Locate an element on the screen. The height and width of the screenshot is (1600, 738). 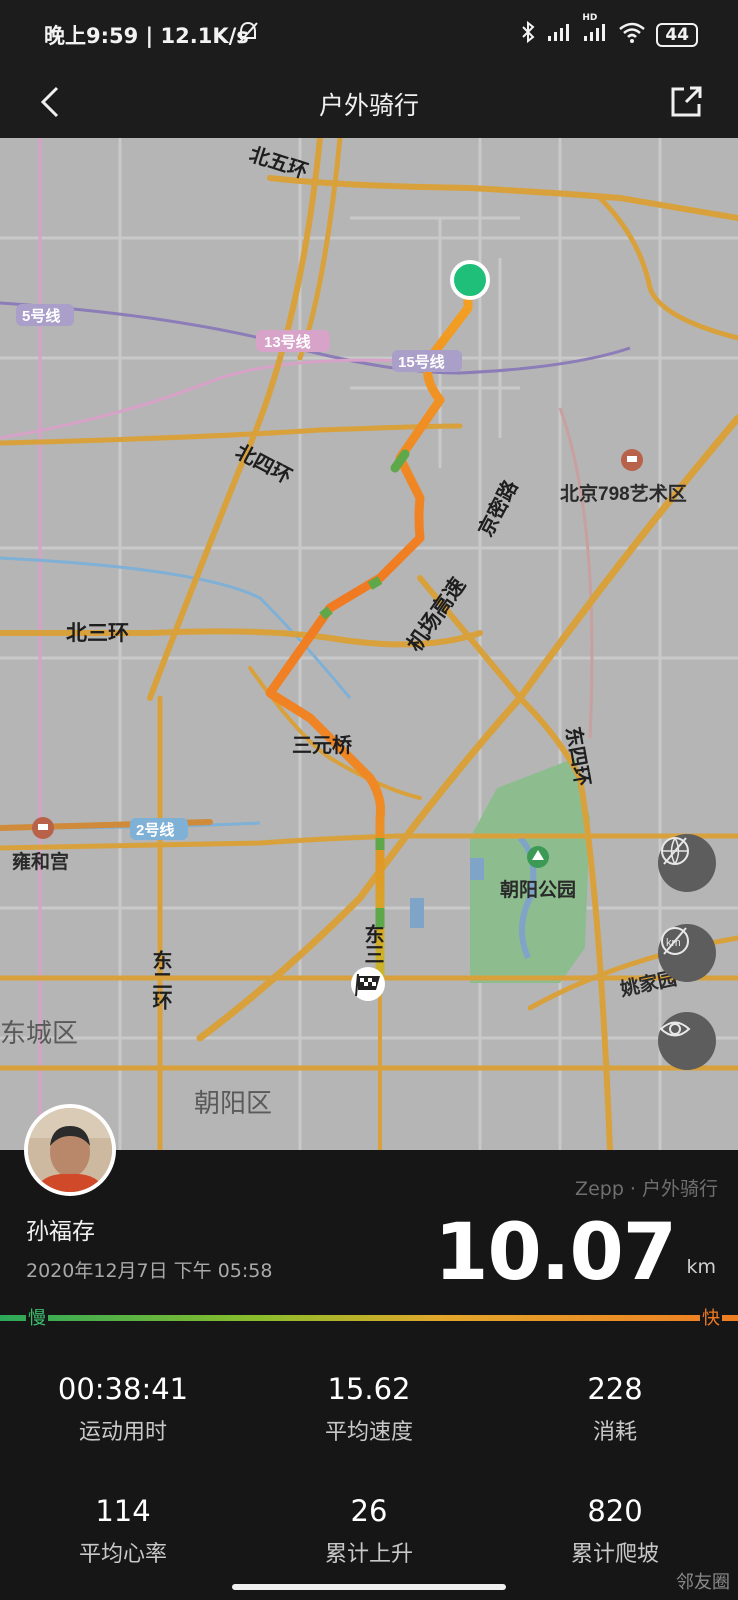
status-bar: 晚上9:59 | 12.1K/s HD 44 is located at coordinates (369, 34).